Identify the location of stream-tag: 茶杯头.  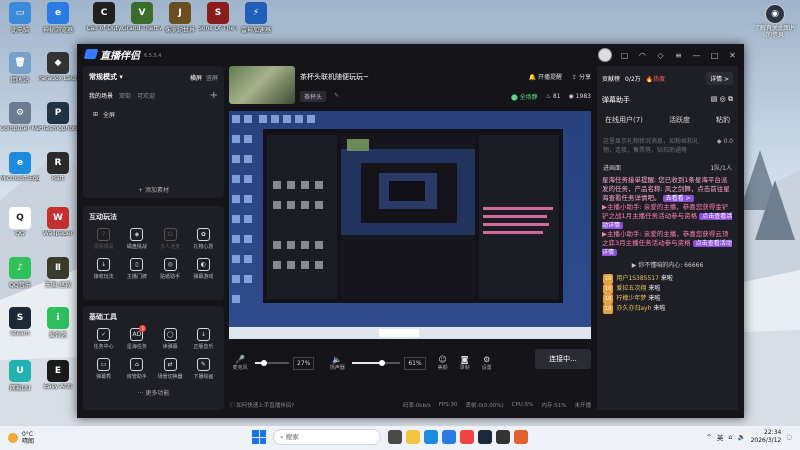
(313, 96).